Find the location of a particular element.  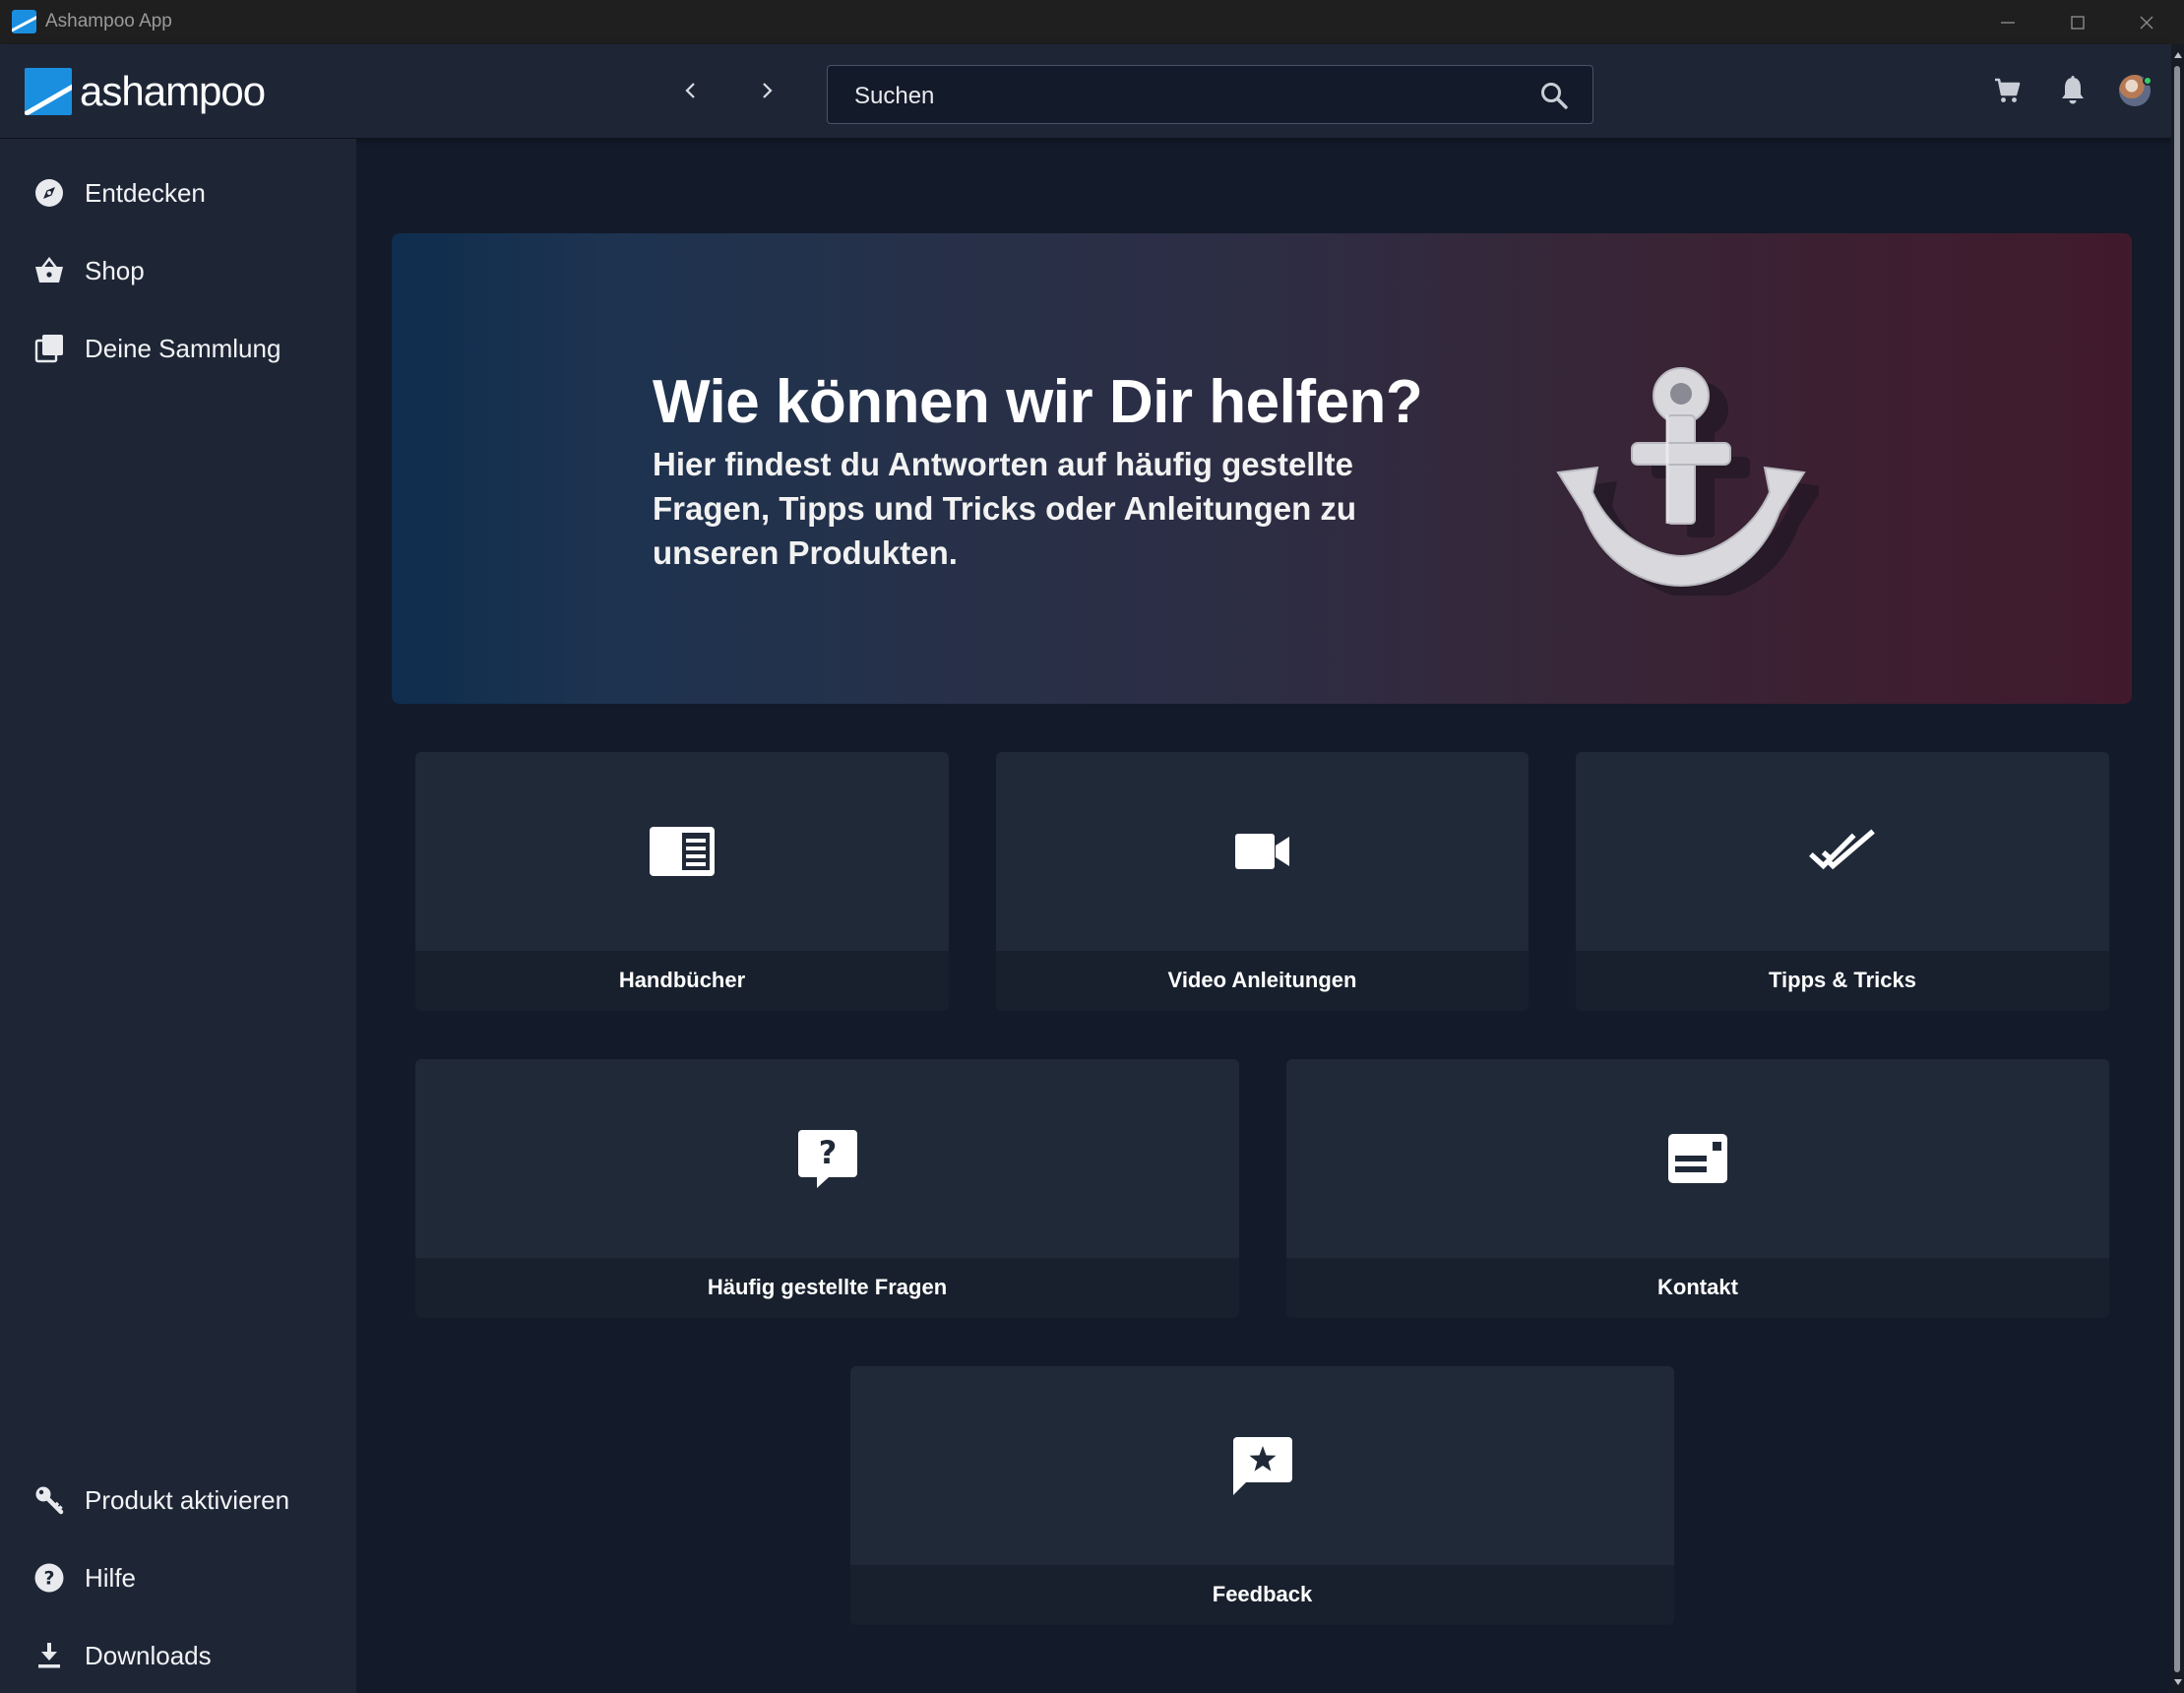

search-input: Suchen is located at coordinates (1210, 94).